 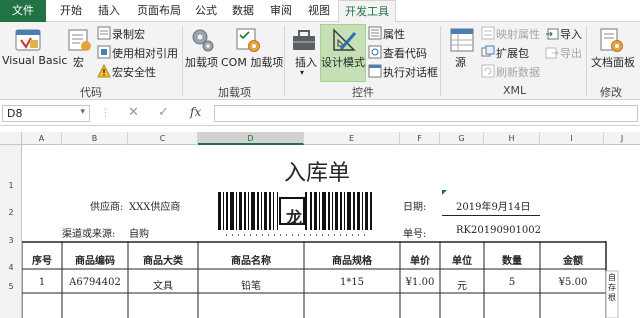 I want to click on tab-formulas: 公式, so click(x=206, y=11).